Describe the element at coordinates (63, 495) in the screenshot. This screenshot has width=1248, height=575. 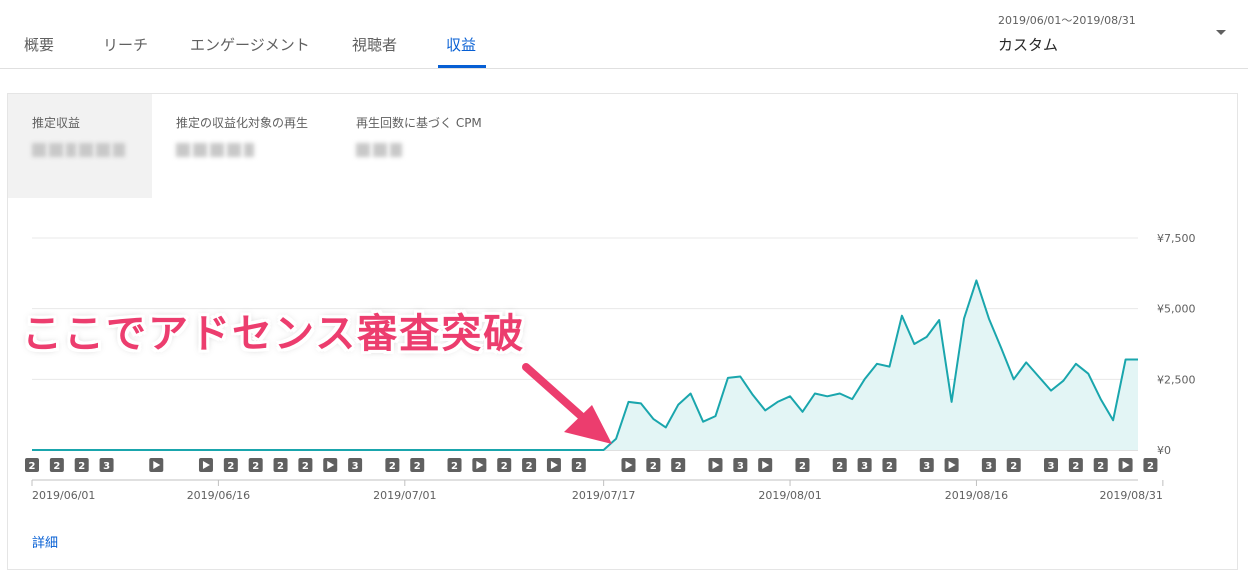
I see `x-tick-label: 2019/06/01` at that location.